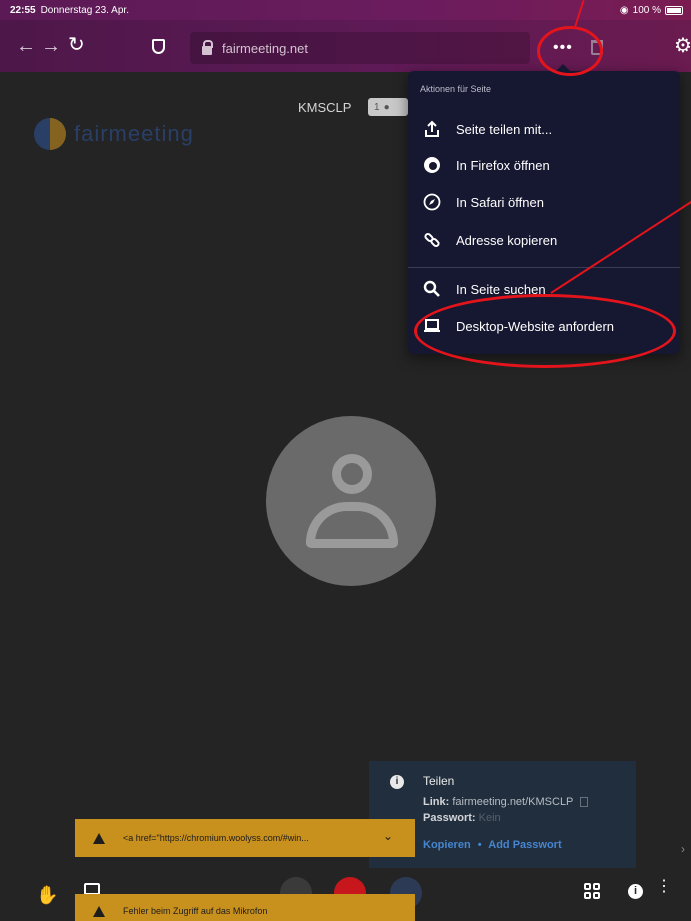 The image size is (691, 921). I want to click on info-icon: i, so click(397, 782).